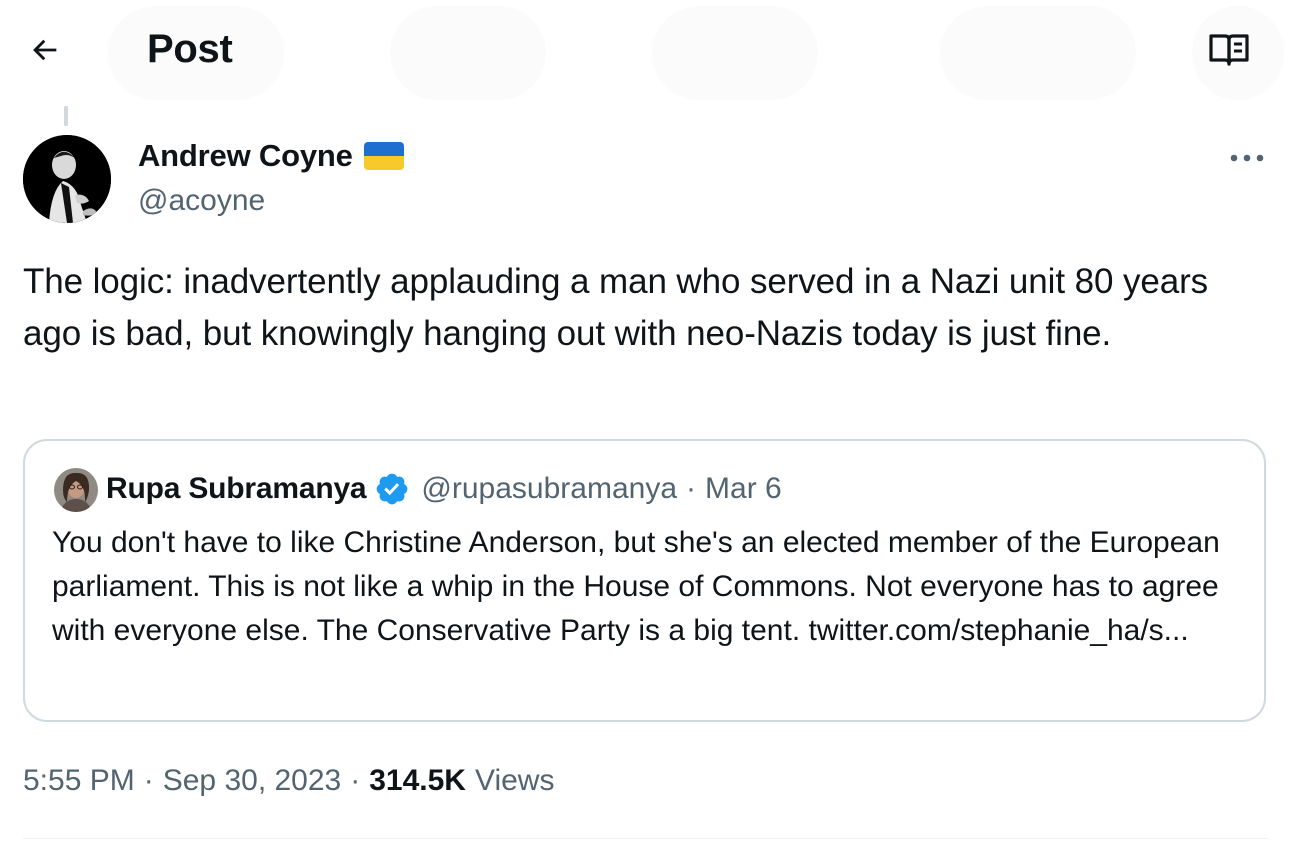 Image resolution: width=1296 pixels, height=846 pixels. Describe the element at coordinates (79, 780) in the screenshot. I see `tweet-time: 5:55 PM` at that location.